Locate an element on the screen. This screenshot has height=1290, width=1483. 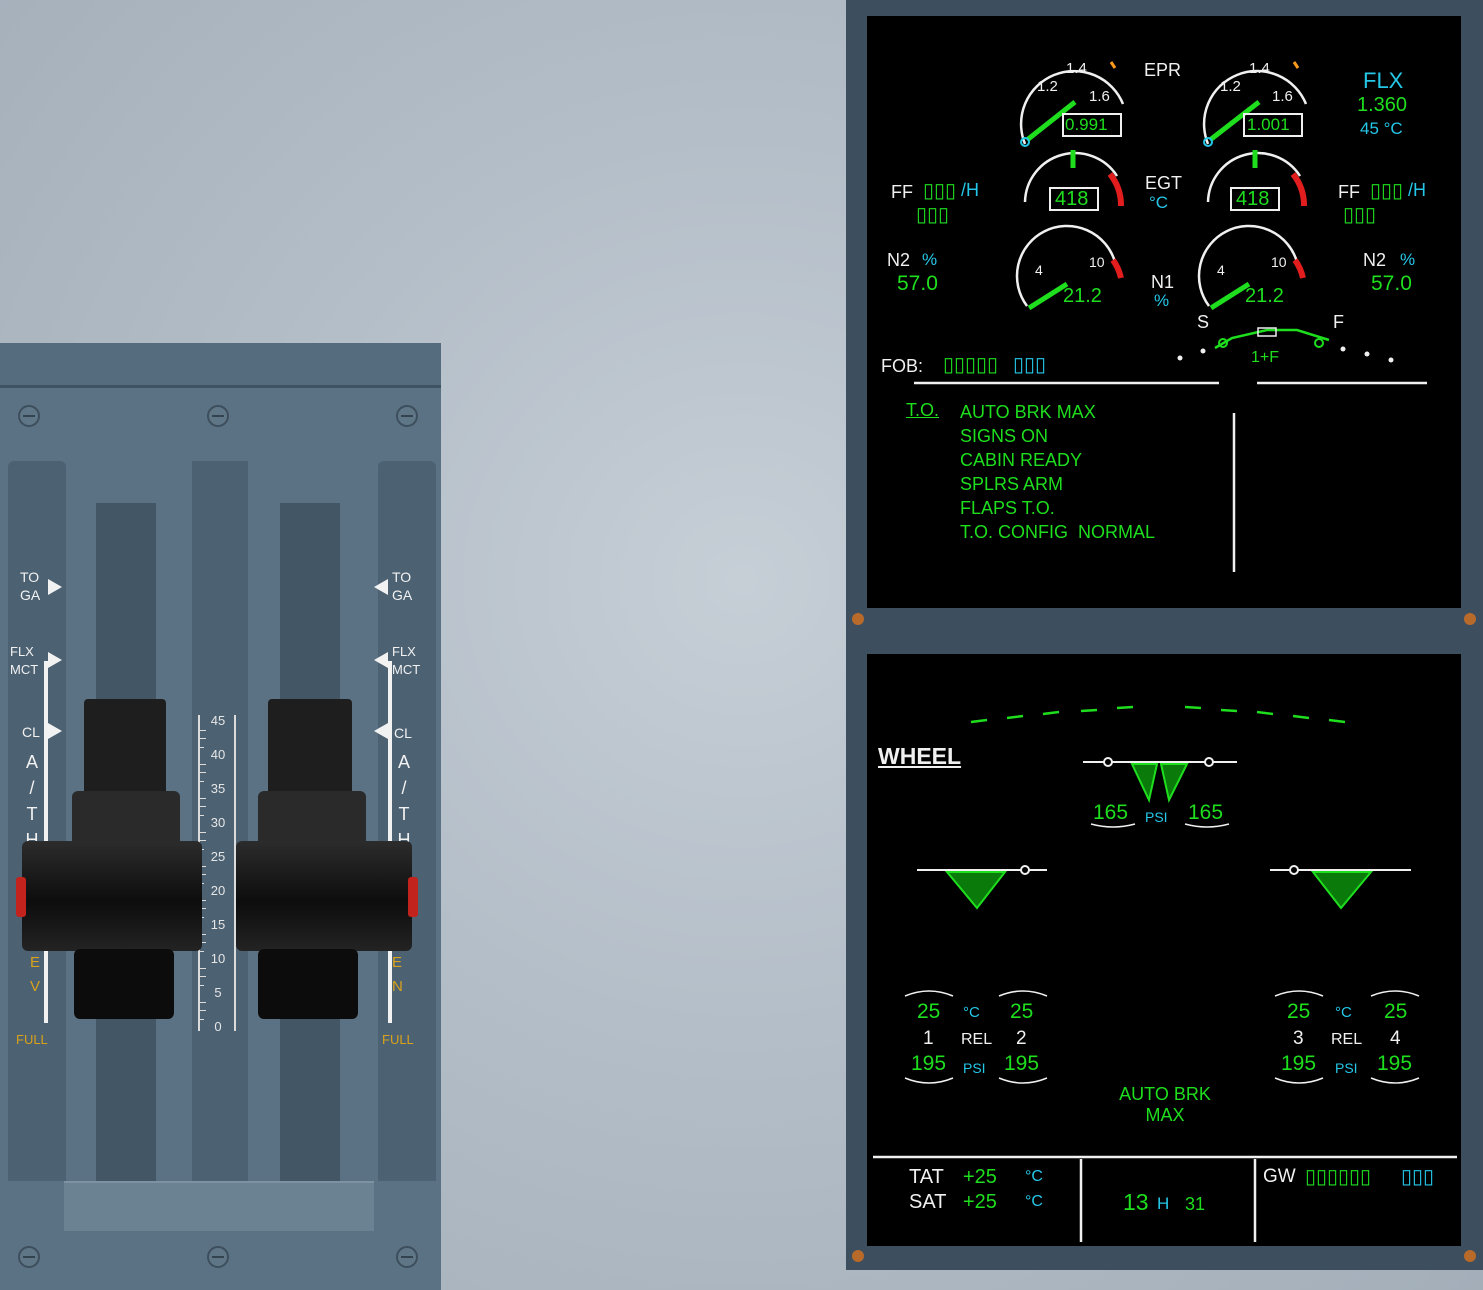
n1-2-value: 21.2 is located at coordinates (1264, 296).